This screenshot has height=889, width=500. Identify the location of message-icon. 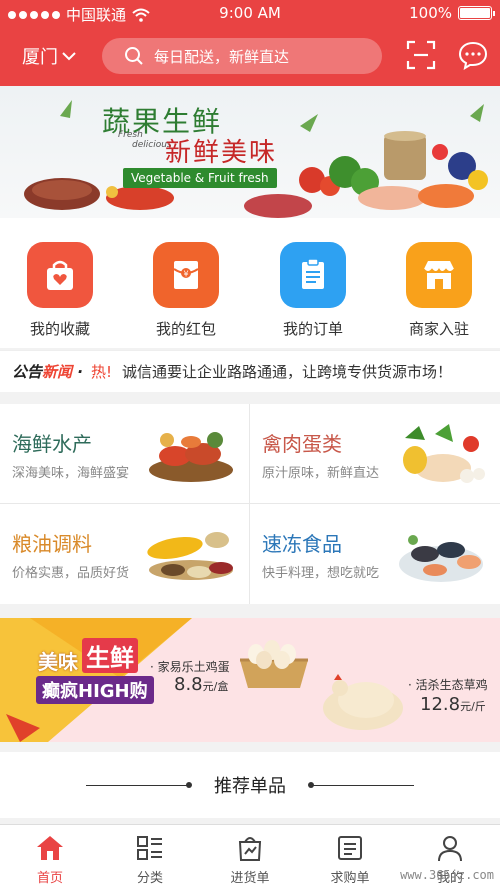
(473, 55).